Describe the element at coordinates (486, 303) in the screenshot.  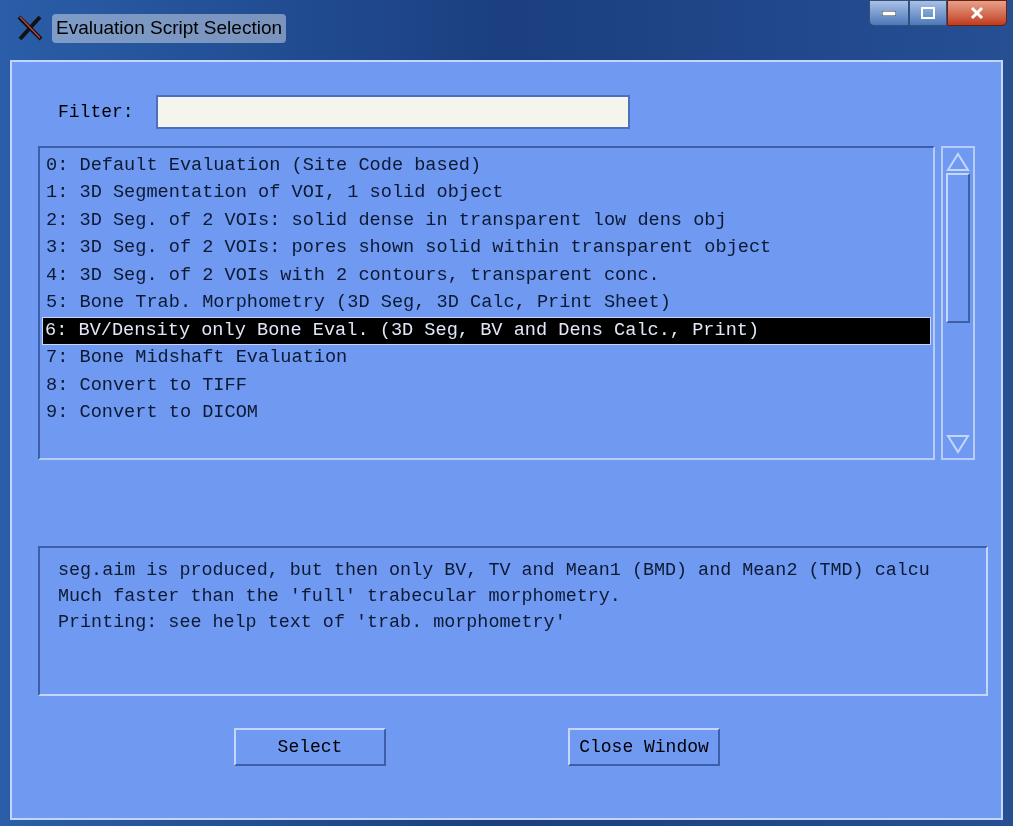
I see `script-list-item: 5: Bone Trab. Morphometry (3D Seg, 3D Calc, Print Sheet)` at that location.